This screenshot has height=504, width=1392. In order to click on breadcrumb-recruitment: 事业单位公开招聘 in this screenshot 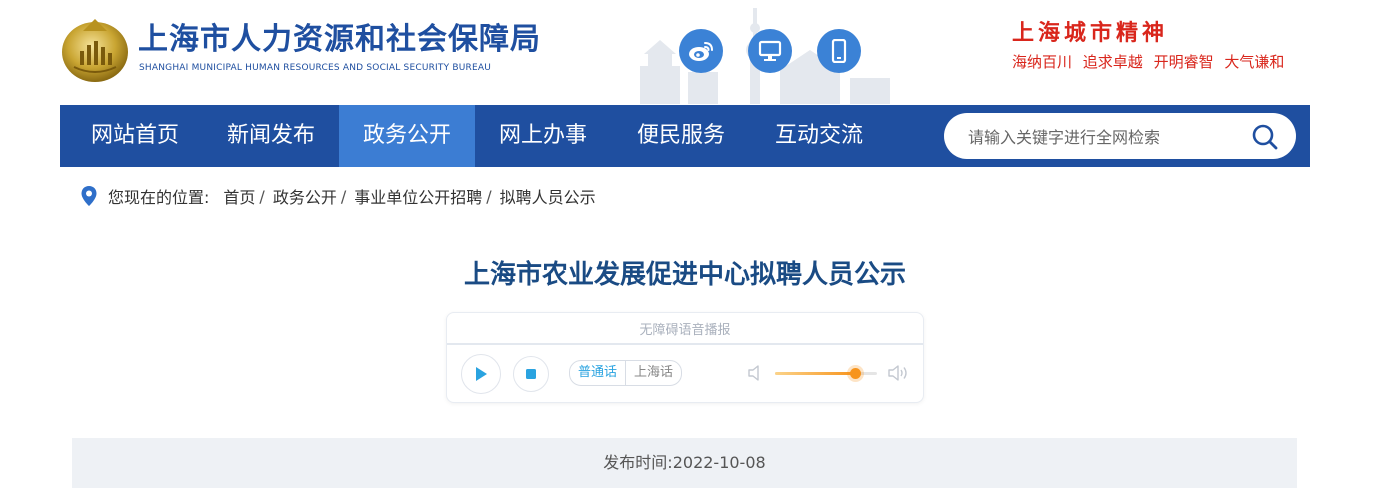, I will do `click(418, 196)`.